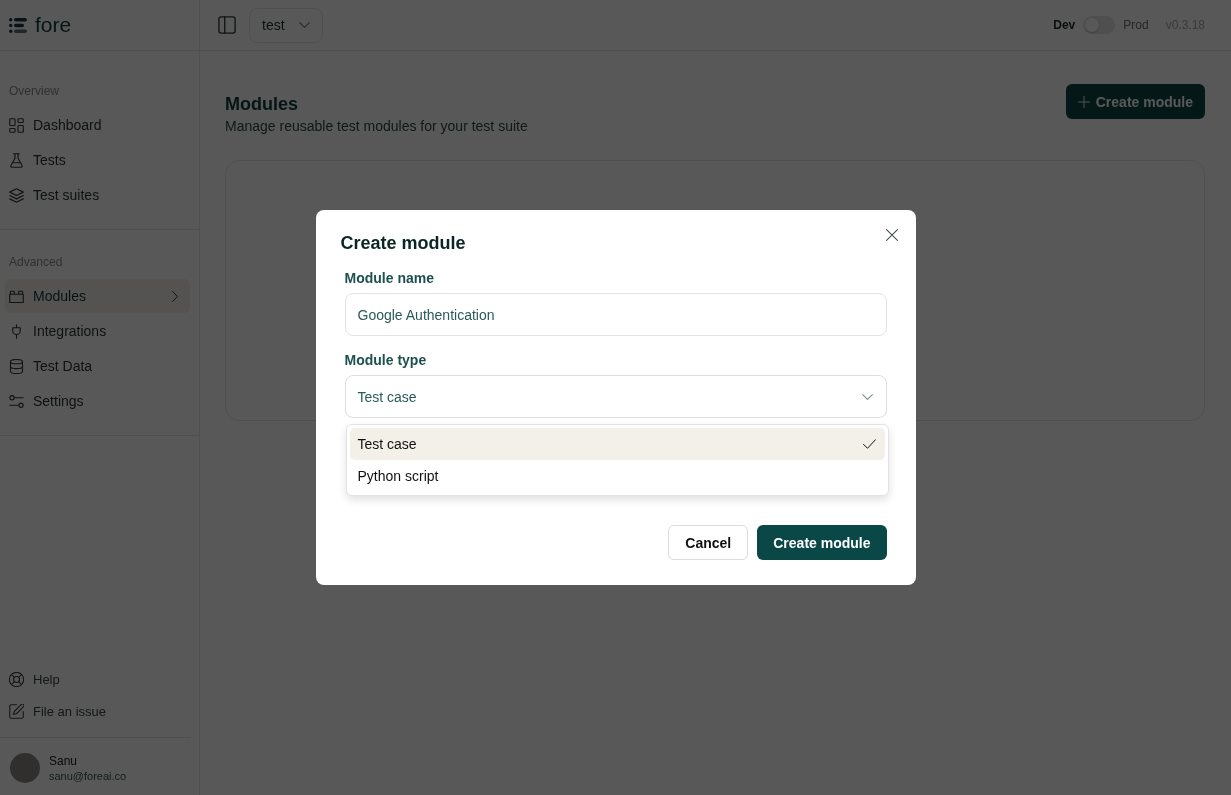  Describe the element at coordinates (708, 542) in the screenshot. I see `cancel-button: Cancel` at that location.